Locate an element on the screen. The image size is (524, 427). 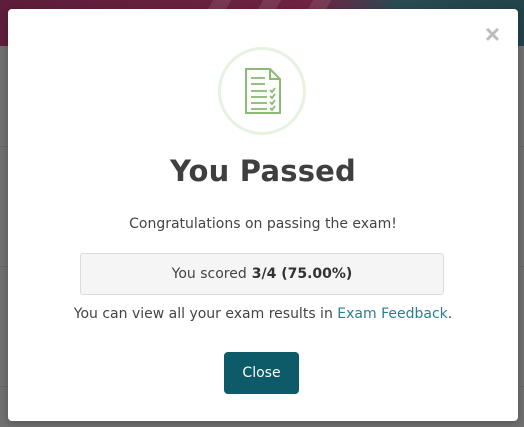
modal-title: You Passed is located at coordinates (263, 171).